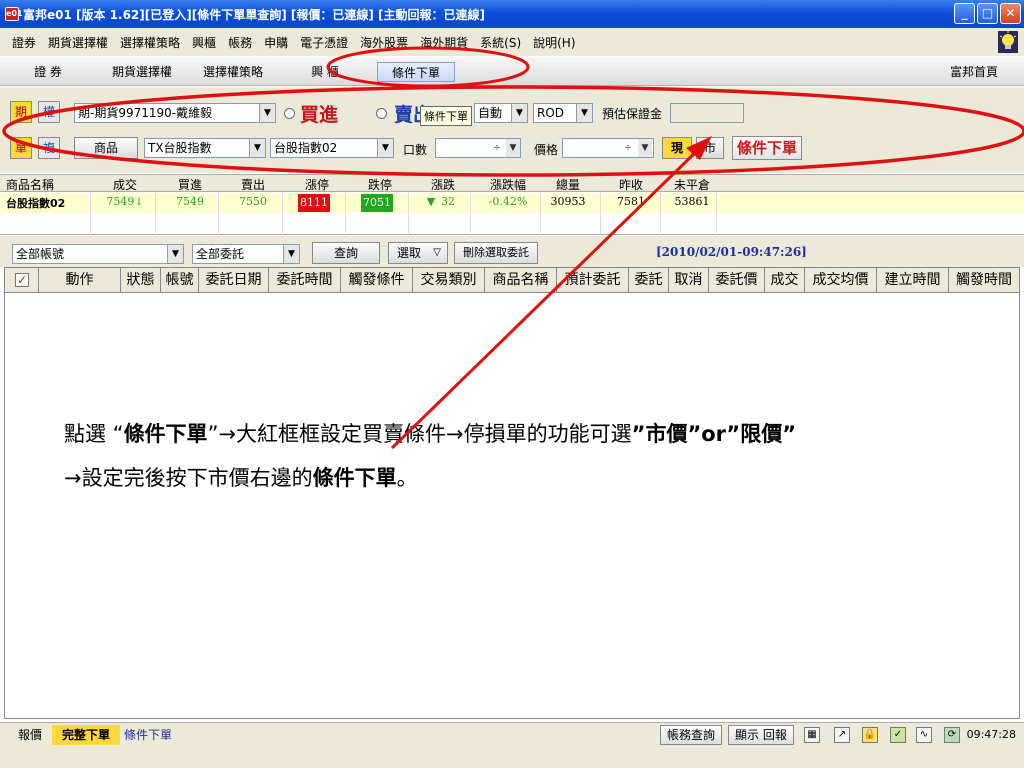 The image size is (1024, 768). What do you see at coordinates (987, 13) in the screenshot?
I see `maximize-button: □` at bounding box center [987, 13].